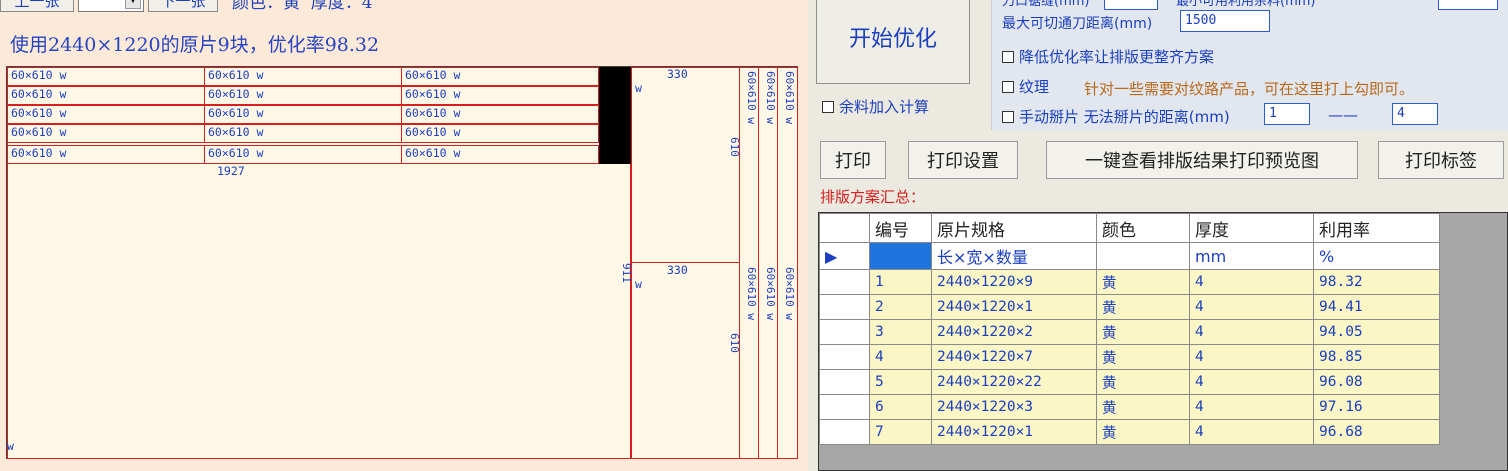  Describe the element at coordinates (1468, 5) in the screenshot. I see `min-usable-input` at that location.